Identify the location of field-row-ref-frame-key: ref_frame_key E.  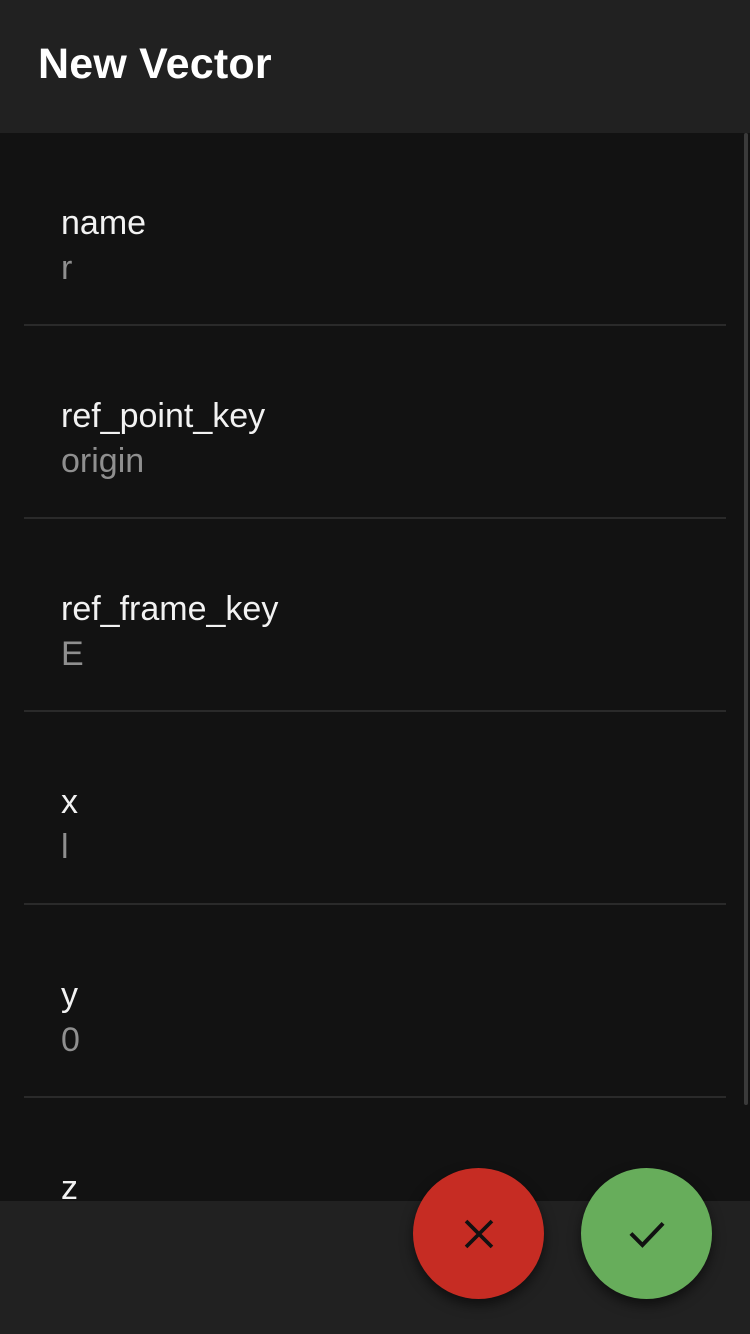
(375, 615).